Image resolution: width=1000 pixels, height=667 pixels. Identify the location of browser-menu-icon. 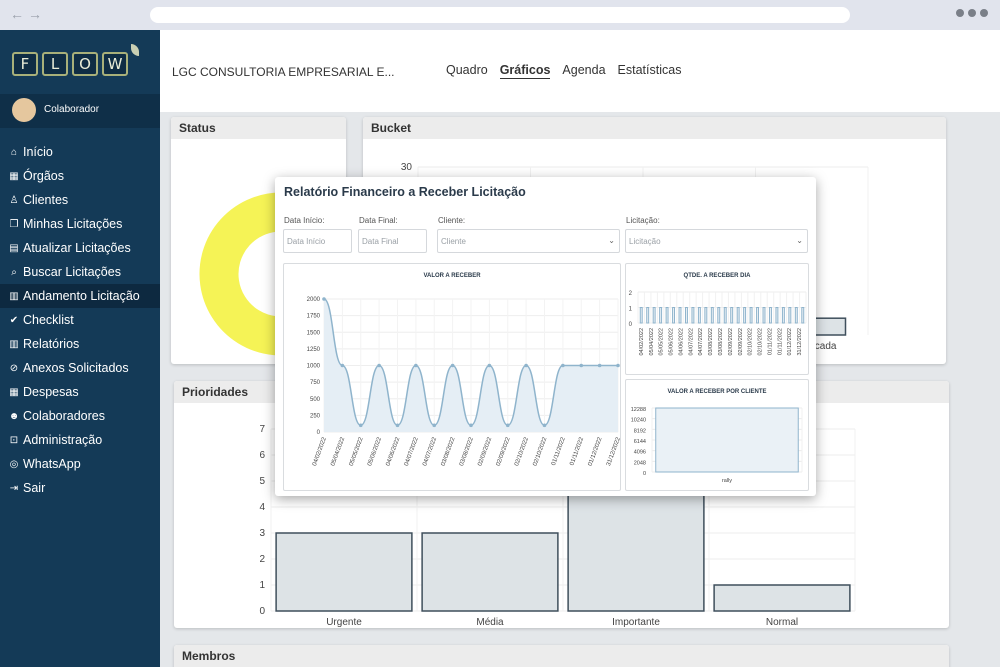
(972, 13).